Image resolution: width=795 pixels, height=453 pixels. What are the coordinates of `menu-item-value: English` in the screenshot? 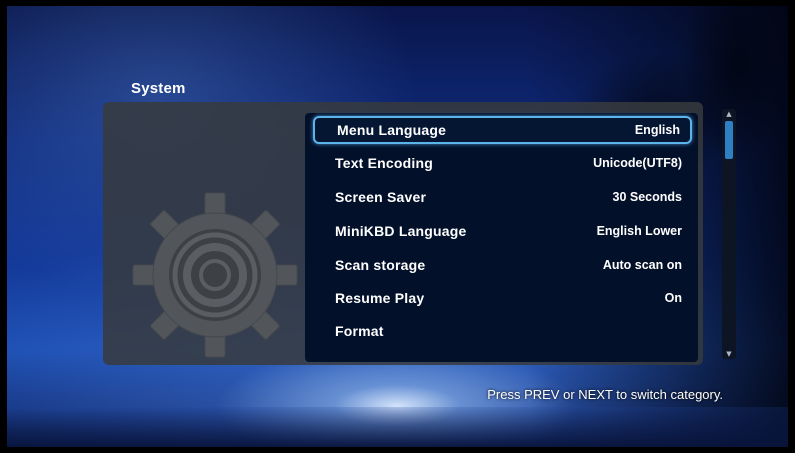 It's located at (657, 130).